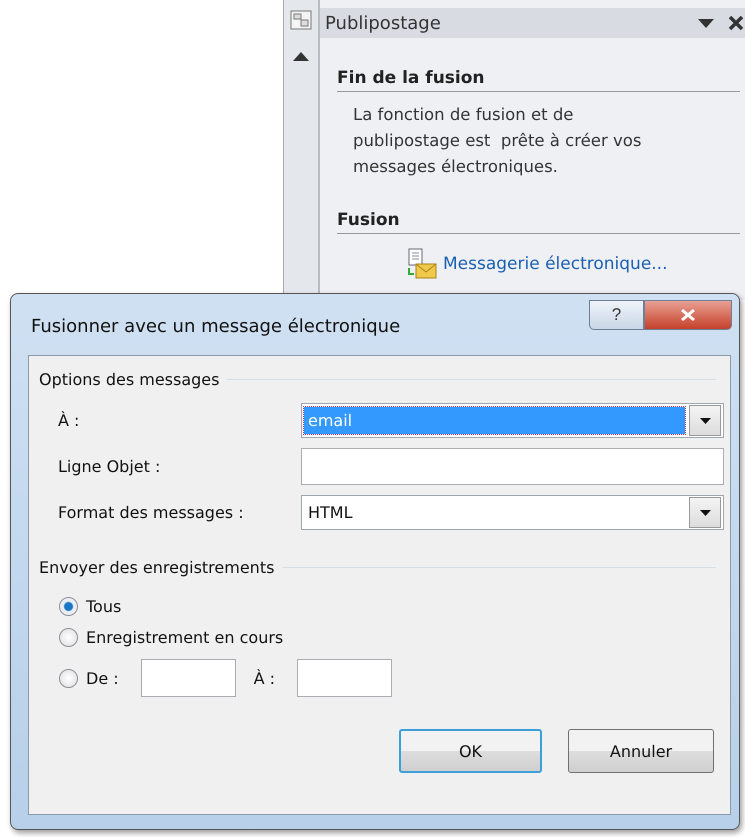 The image size is (745, 837). What do you see at coordinates (330, 513) in the screenshot?
I see `dropdown-value: HTML` at bounding box center [330, 513].